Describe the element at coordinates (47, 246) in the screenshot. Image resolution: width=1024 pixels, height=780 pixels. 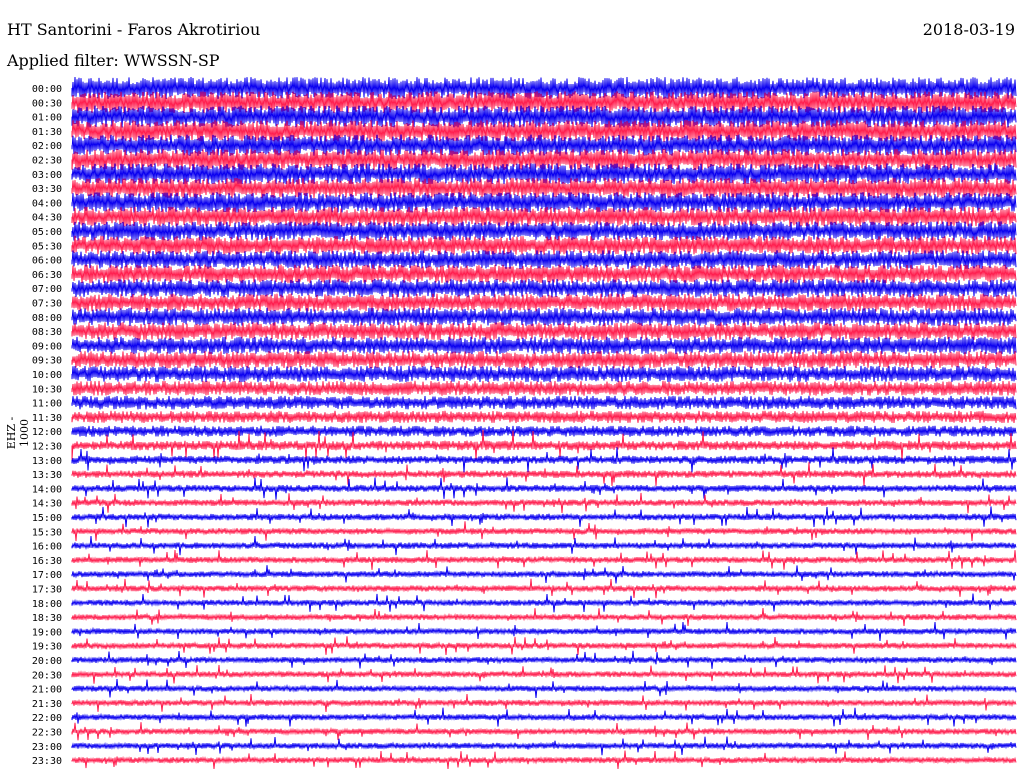
I see `time-tick-label: 05:30` at that location.